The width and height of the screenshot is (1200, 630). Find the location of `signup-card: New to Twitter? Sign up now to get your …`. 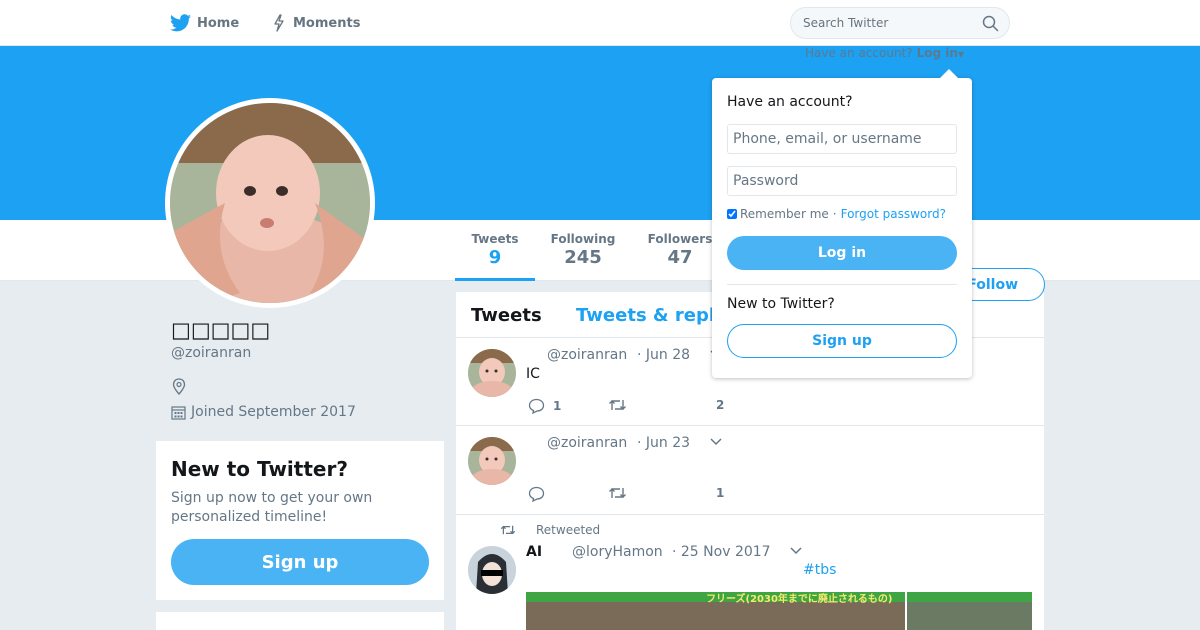

signup-card: New to Twitter? Sign up now to get your … is located at coordinates (300, 520).